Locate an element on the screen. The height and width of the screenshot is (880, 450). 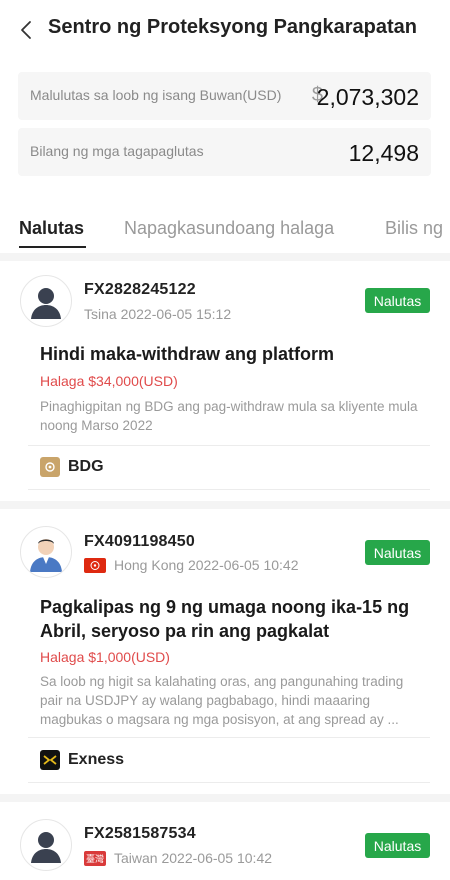
case-region: Taiwan is located at coordinates (136, 858).